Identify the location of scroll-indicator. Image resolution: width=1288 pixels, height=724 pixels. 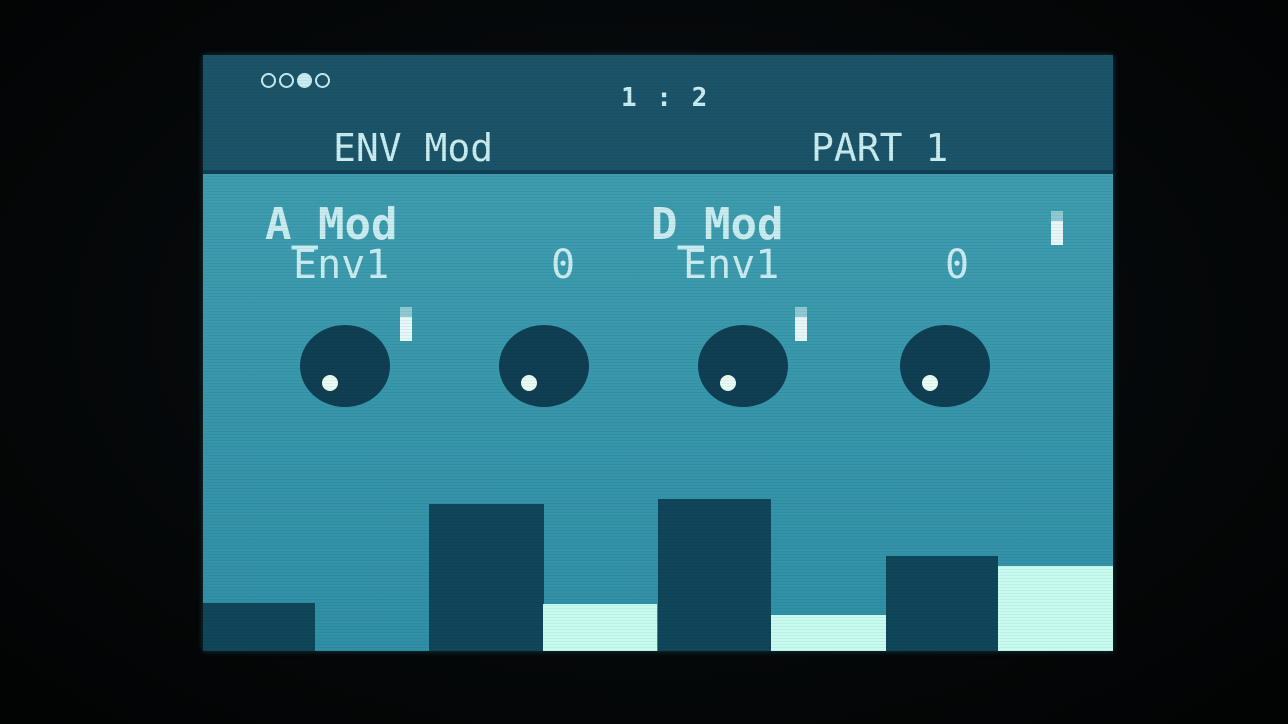
(1057, 228).